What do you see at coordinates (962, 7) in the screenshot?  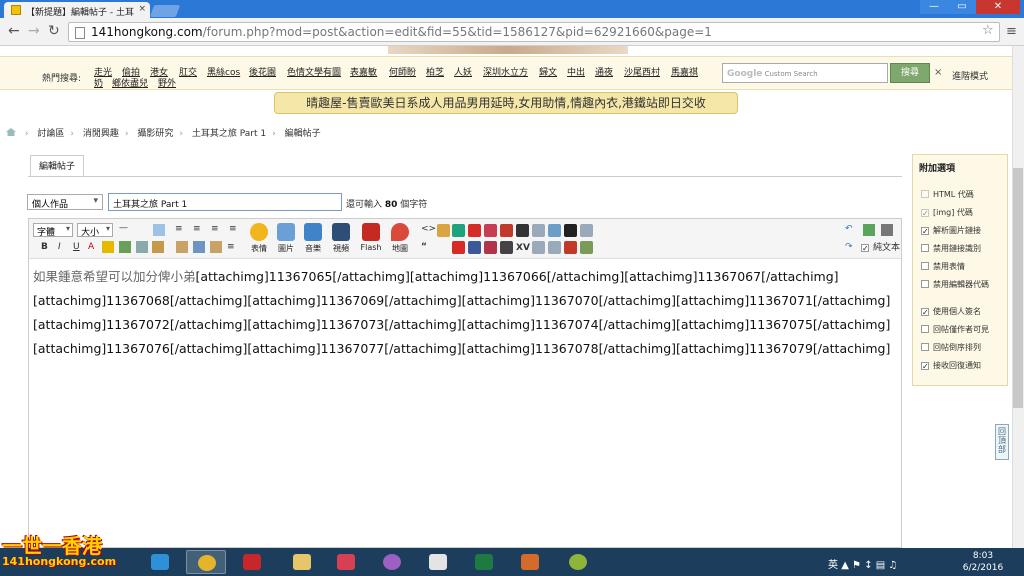 I see `window-maximize-button: ▭` at bounding box center [962, 7].